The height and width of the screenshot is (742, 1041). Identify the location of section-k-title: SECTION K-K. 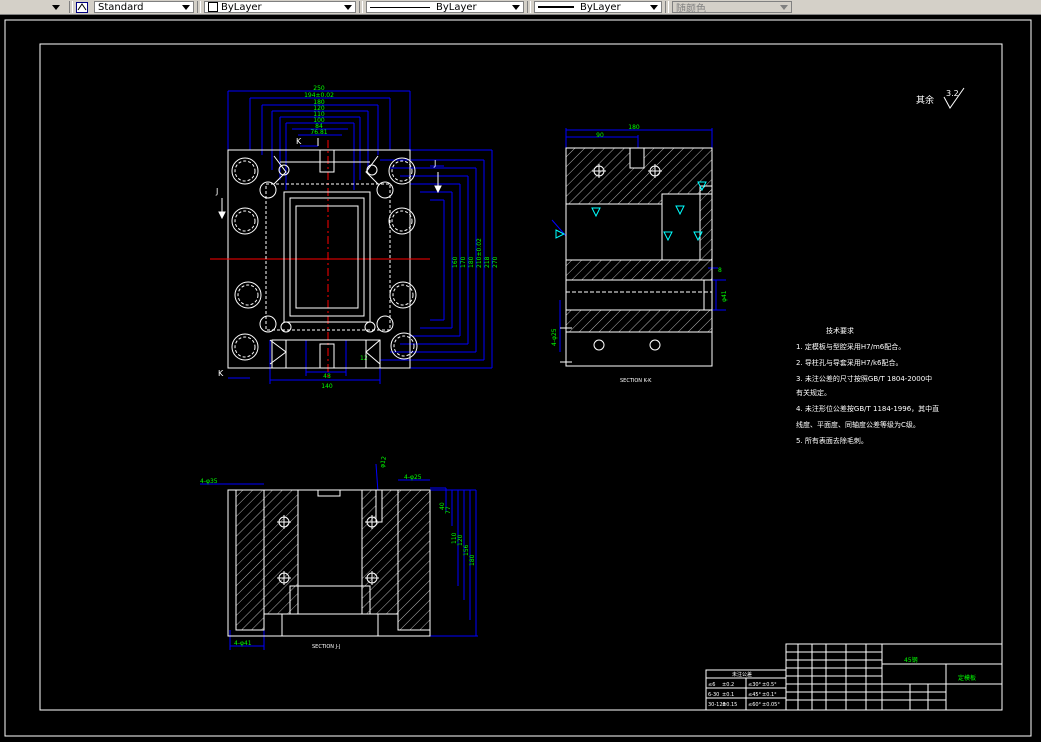
(636, 381).